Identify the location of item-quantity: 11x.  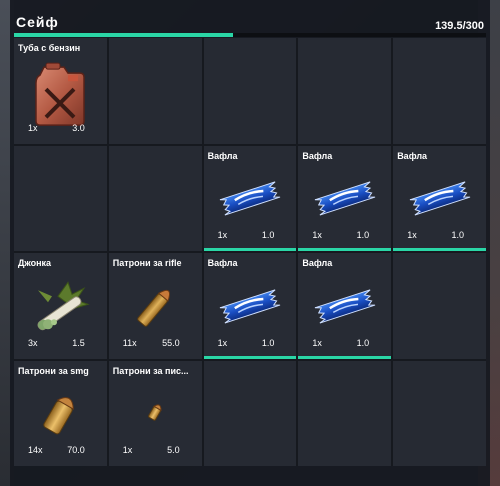
(129, 342).